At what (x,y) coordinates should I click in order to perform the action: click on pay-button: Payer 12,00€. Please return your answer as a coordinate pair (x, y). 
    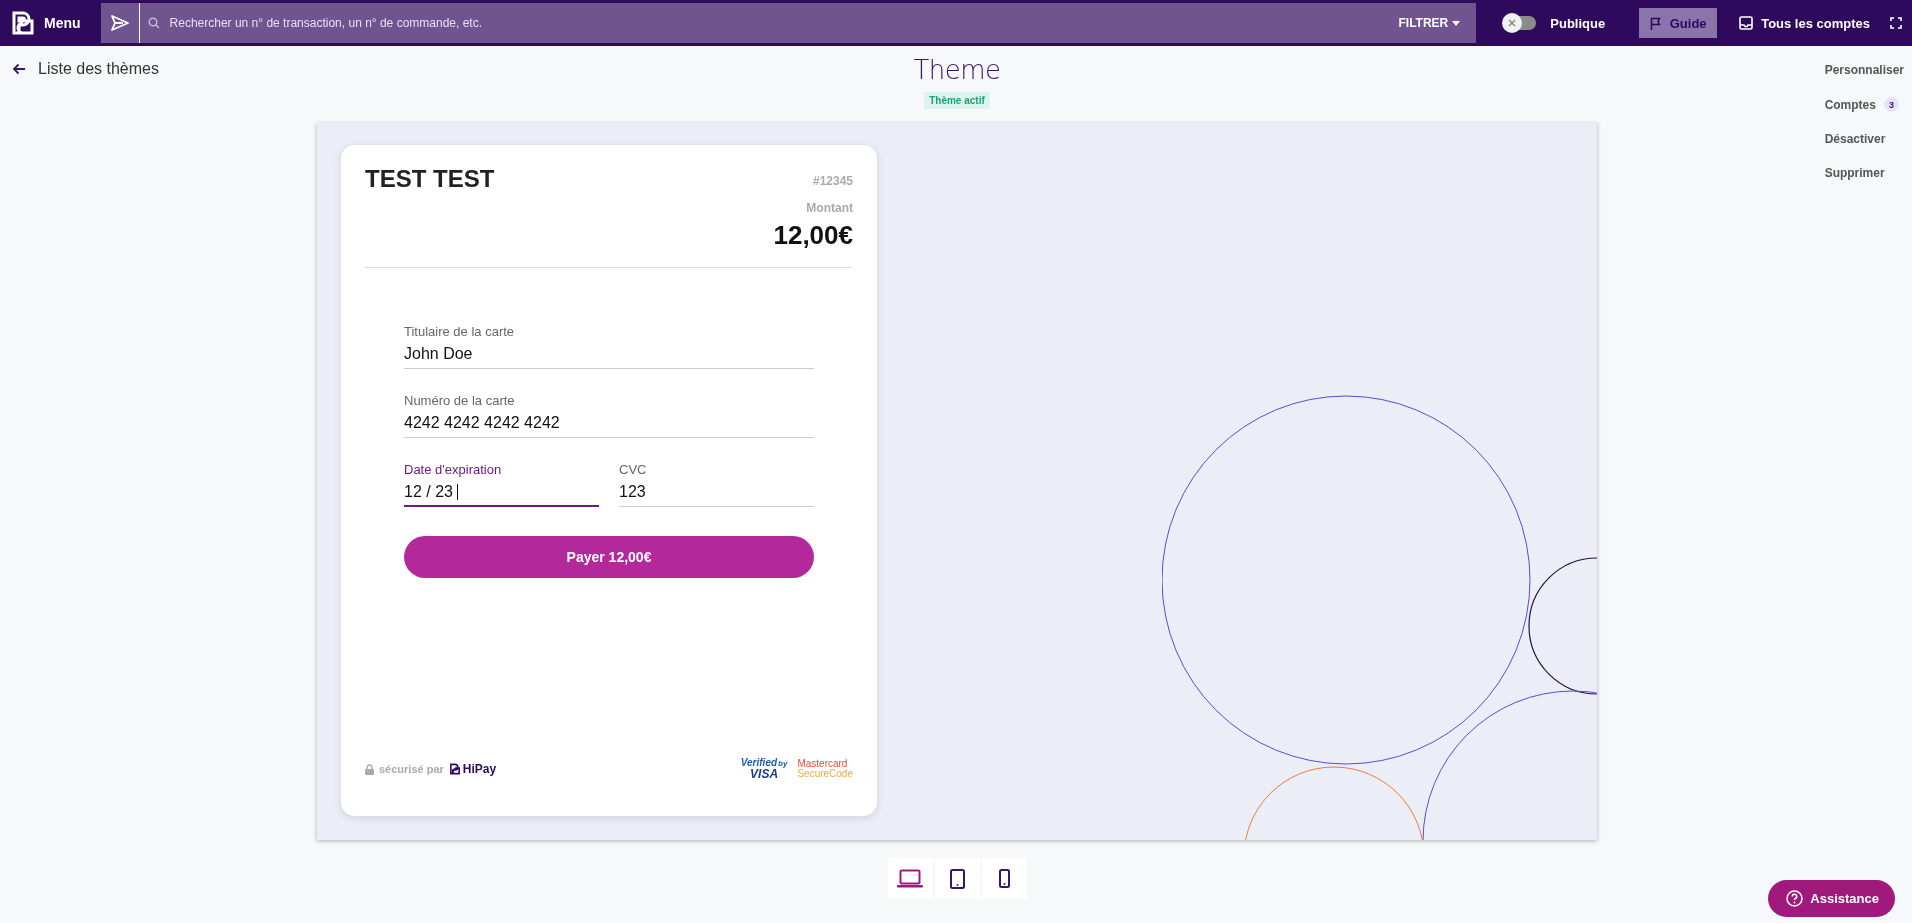
    Looking at the image, I should click on (609, 557).